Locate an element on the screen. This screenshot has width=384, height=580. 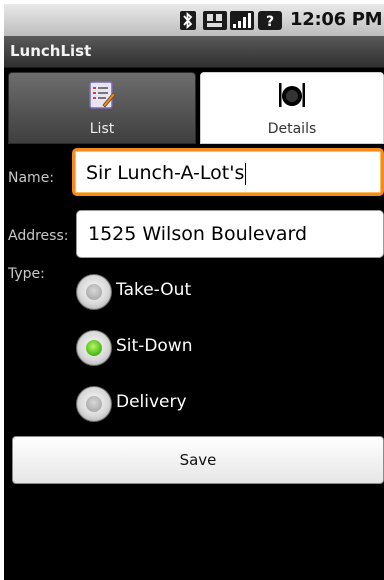
tab-details-label: Details is located at coordinates (292, 129).